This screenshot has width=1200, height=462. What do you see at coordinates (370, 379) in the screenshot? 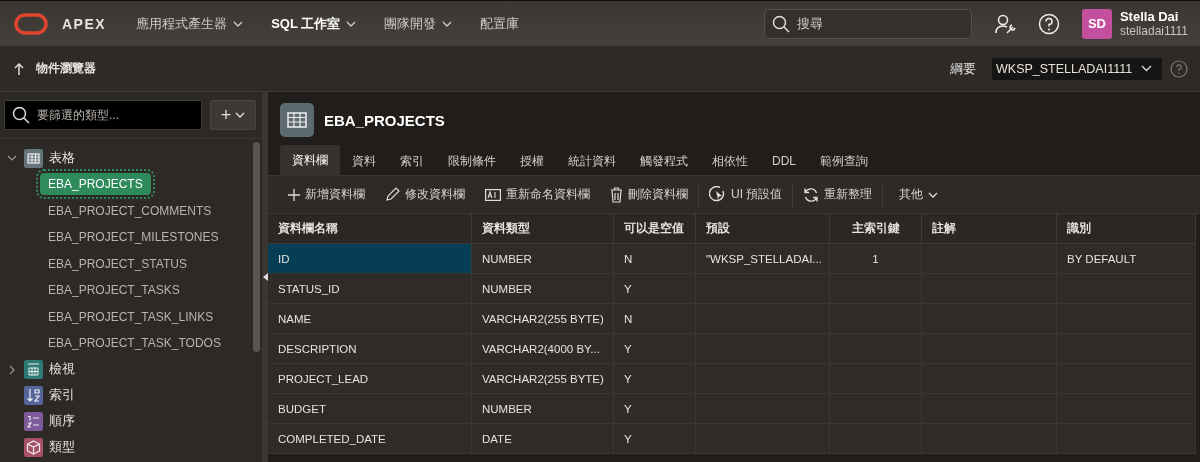
I see `table-cell: PROJECT_LEAD` at bounding box center [370, 379].